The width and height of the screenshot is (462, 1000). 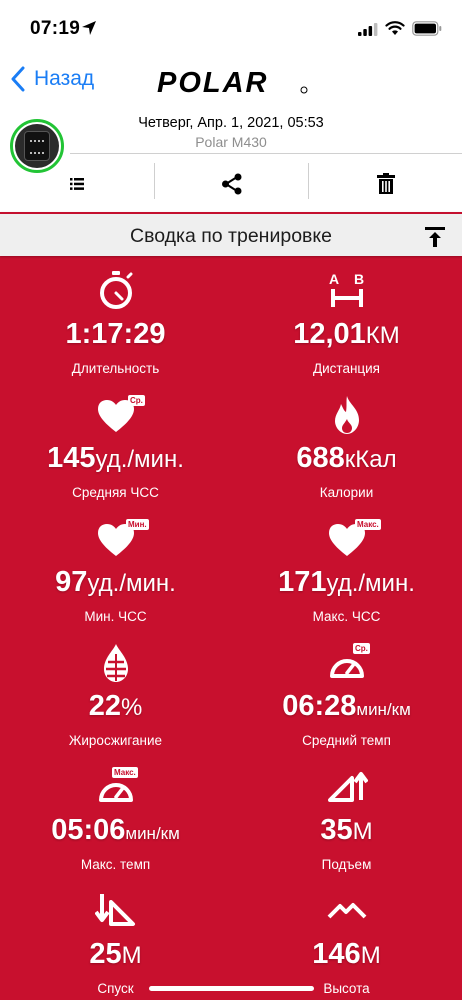 What do you see at coordinates (71, 582) in the screenshot?
I see `stat-value: 97` at bounding box center [71, 582].